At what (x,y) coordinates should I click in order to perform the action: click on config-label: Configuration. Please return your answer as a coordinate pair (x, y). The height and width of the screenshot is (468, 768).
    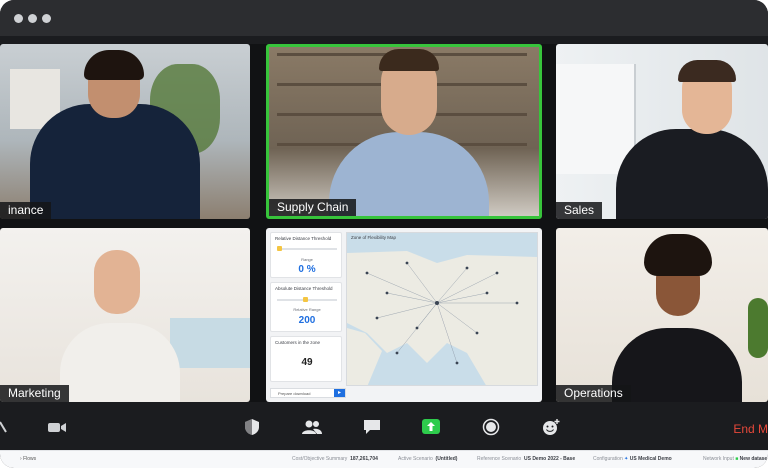
    Looking at the image, I should click on (608, 459).